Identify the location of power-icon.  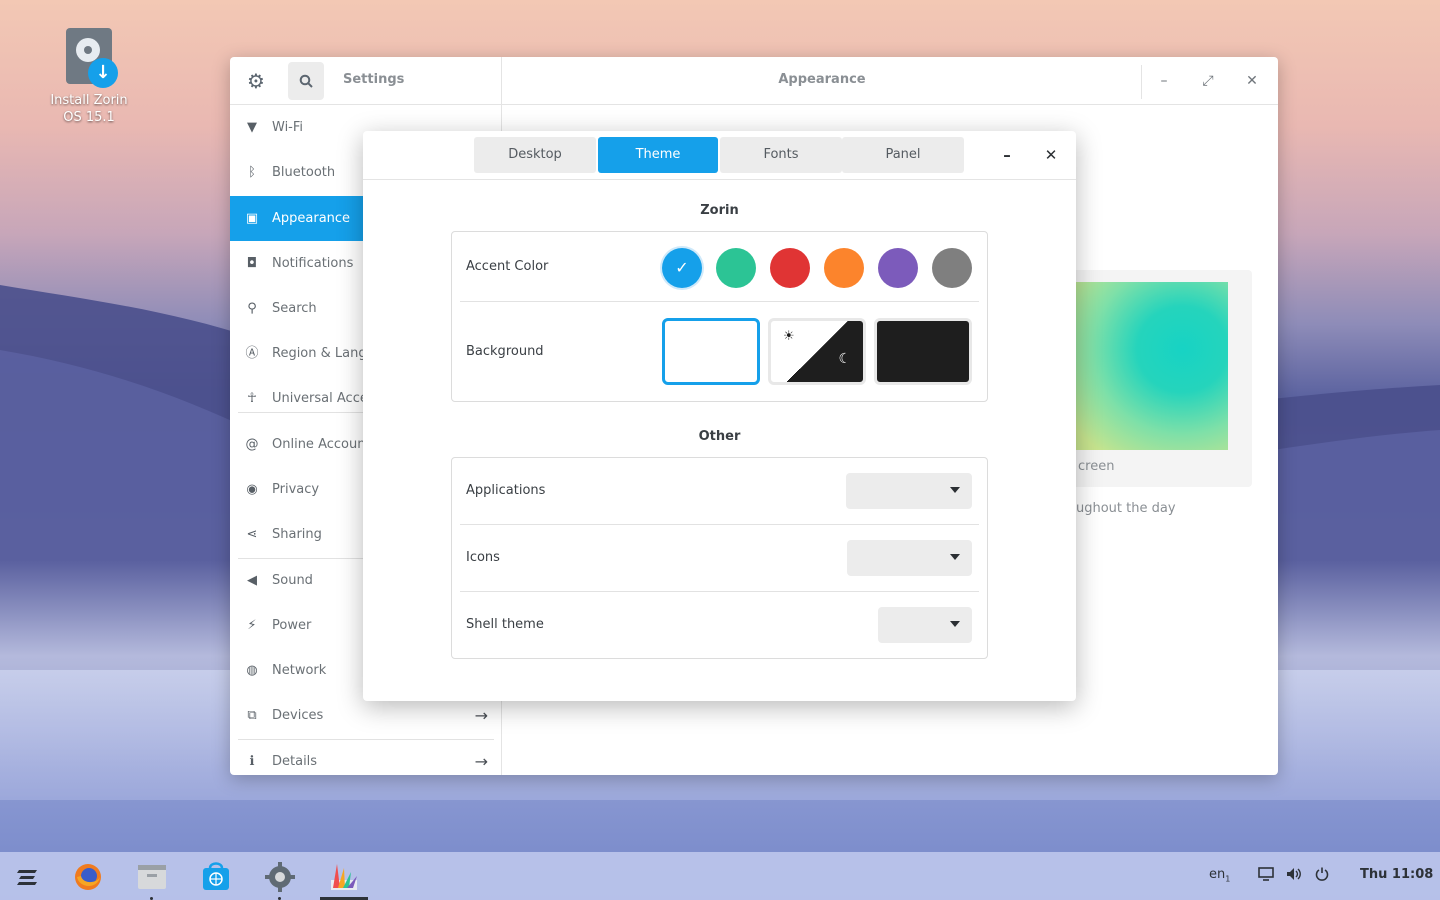
(1322, 876).